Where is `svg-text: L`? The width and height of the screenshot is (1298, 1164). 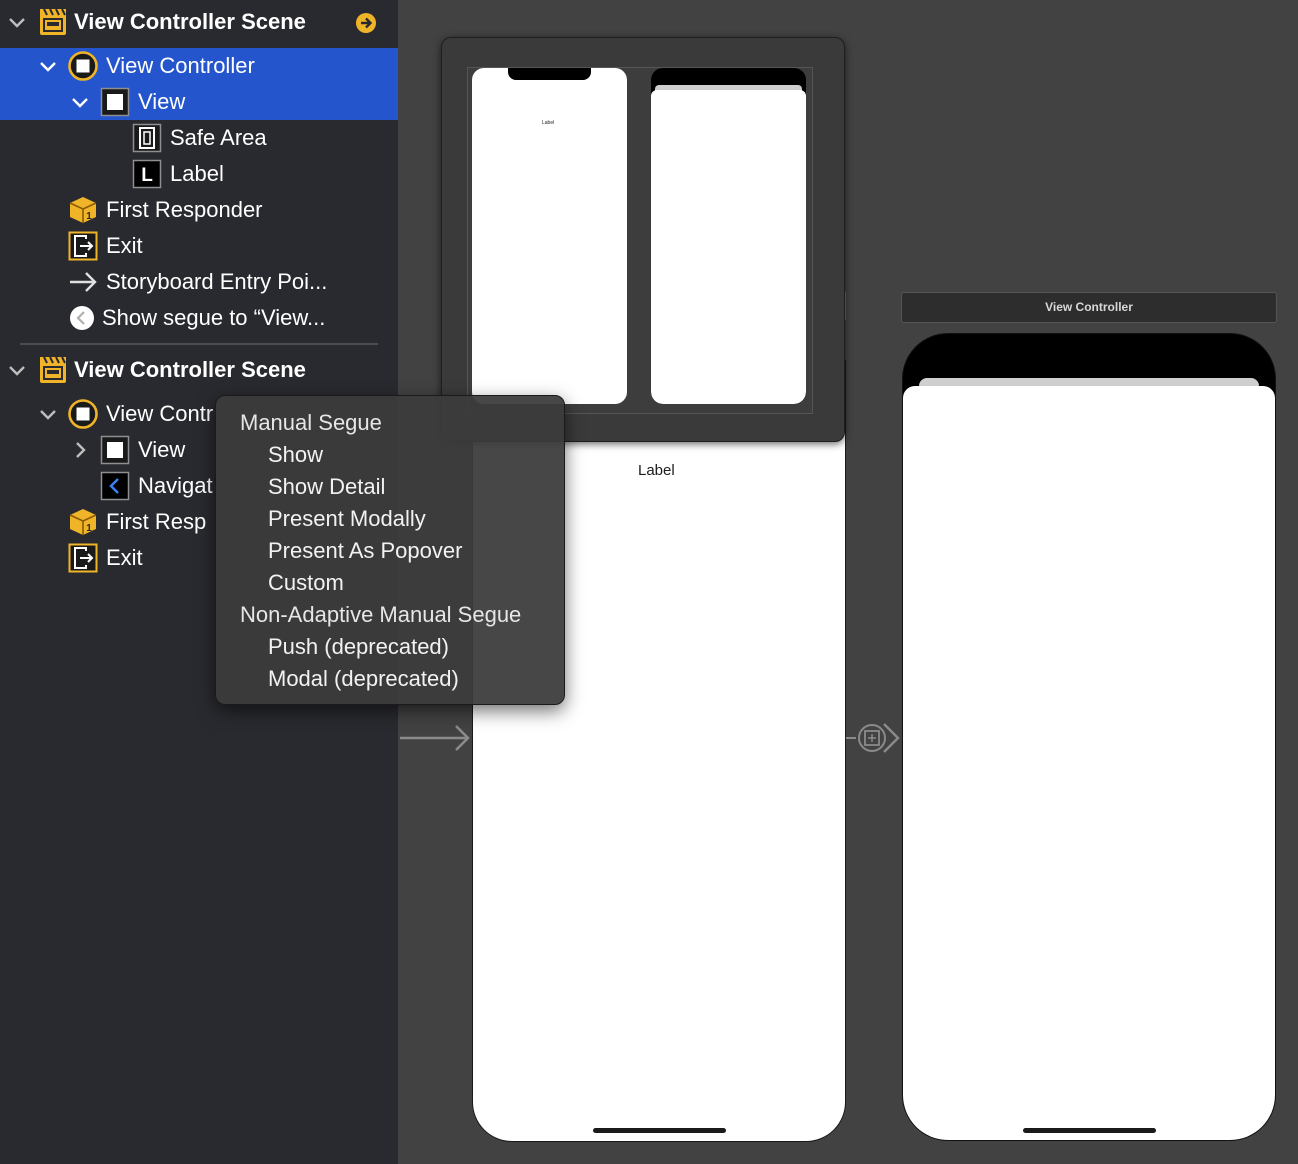
svg-text: L is located at coordinates (147, 175).